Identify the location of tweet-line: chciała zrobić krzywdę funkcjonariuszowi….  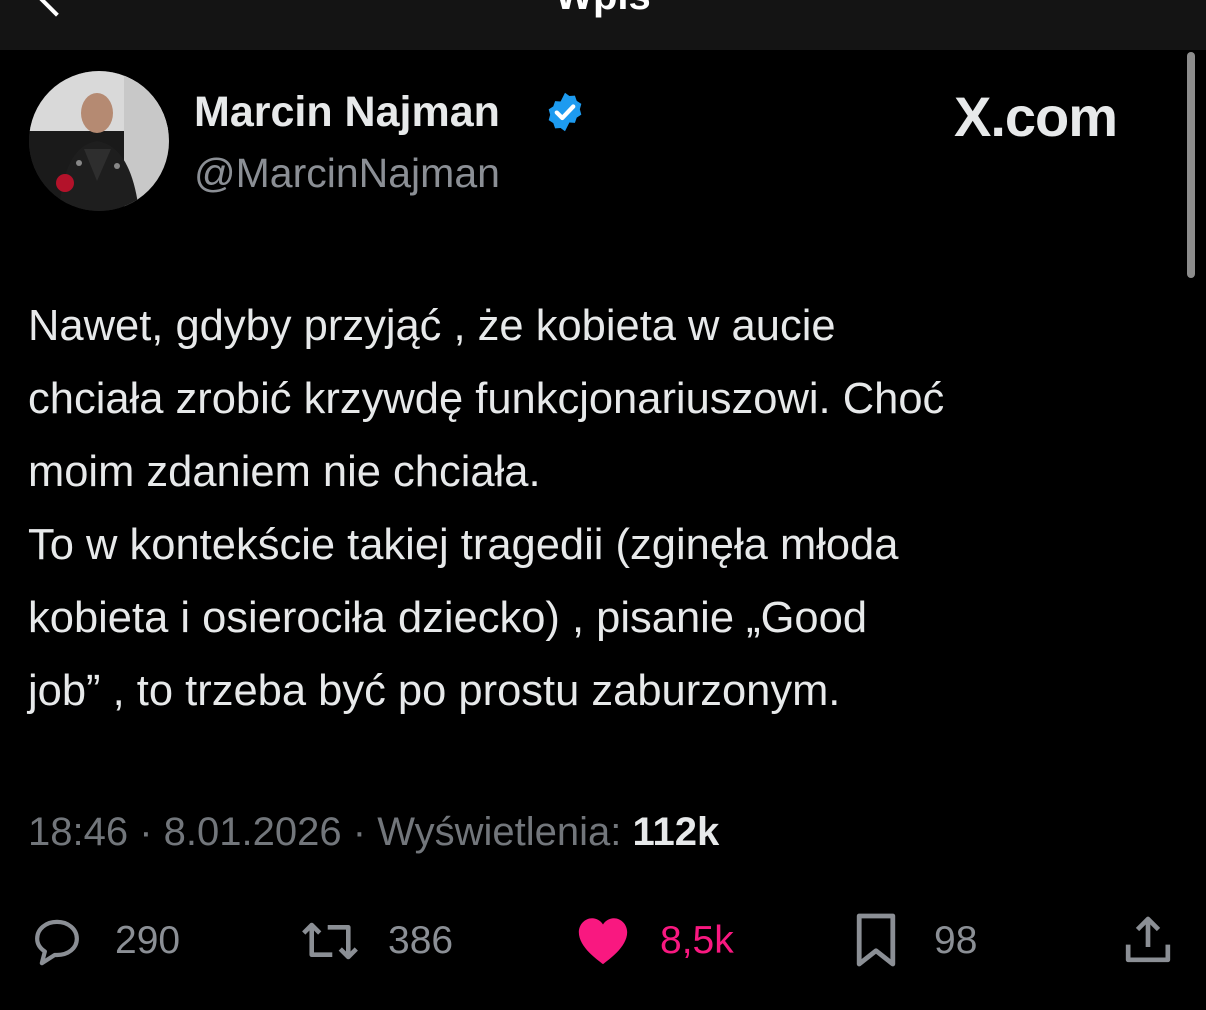
(486, 399).